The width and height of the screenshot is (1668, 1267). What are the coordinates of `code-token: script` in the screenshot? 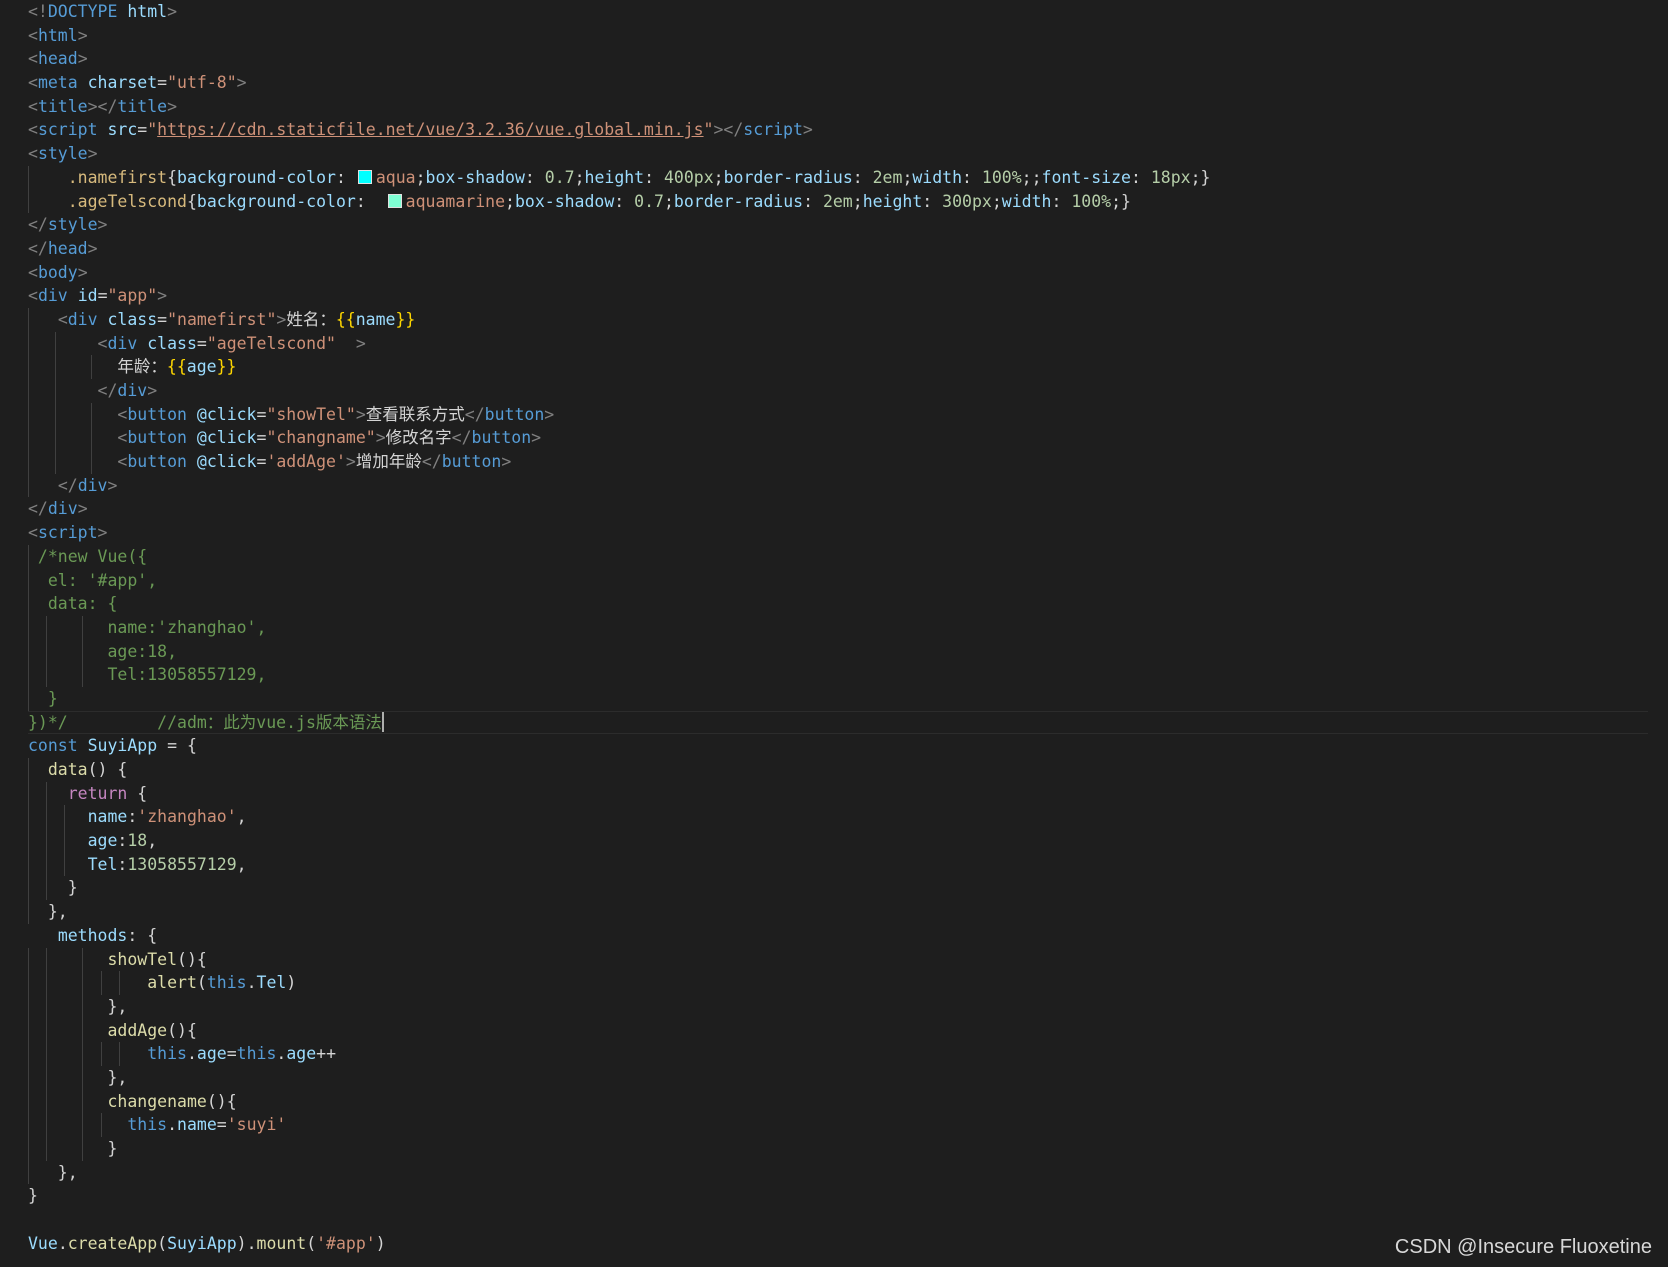 It's located at (67, 130).